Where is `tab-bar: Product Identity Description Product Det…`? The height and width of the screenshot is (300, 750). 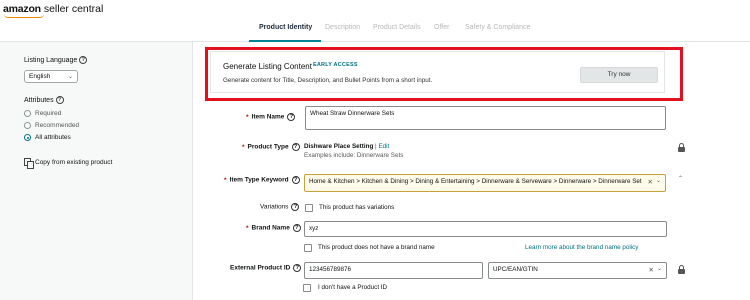
tab-bar: Product Identity Description Product Det… is located at coordinates (375, 30).